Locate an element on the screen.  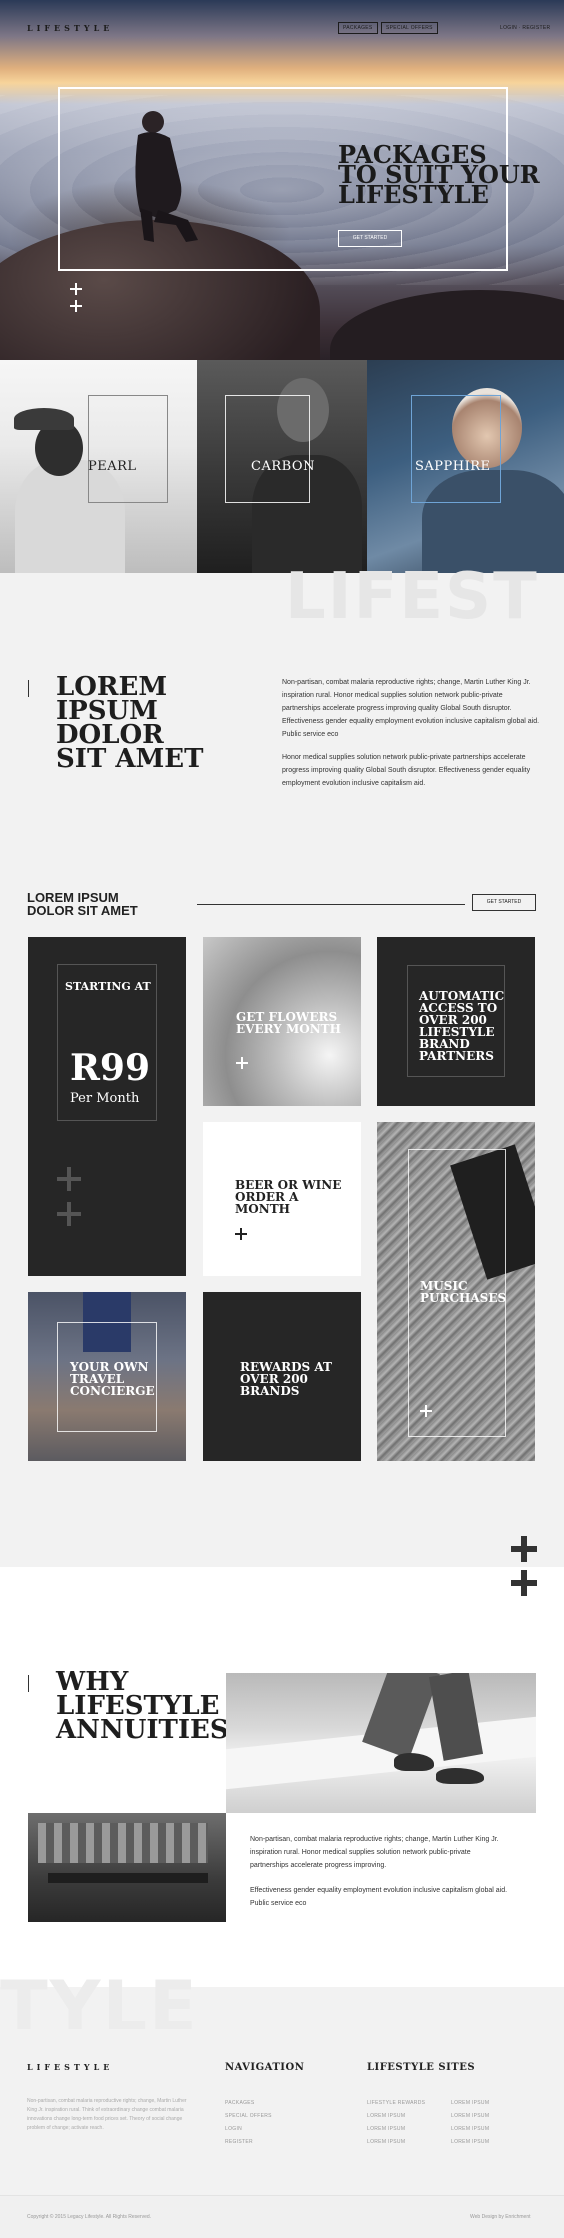
footer-logo: LIFESTYLE is located at coordinates (70, 2067).